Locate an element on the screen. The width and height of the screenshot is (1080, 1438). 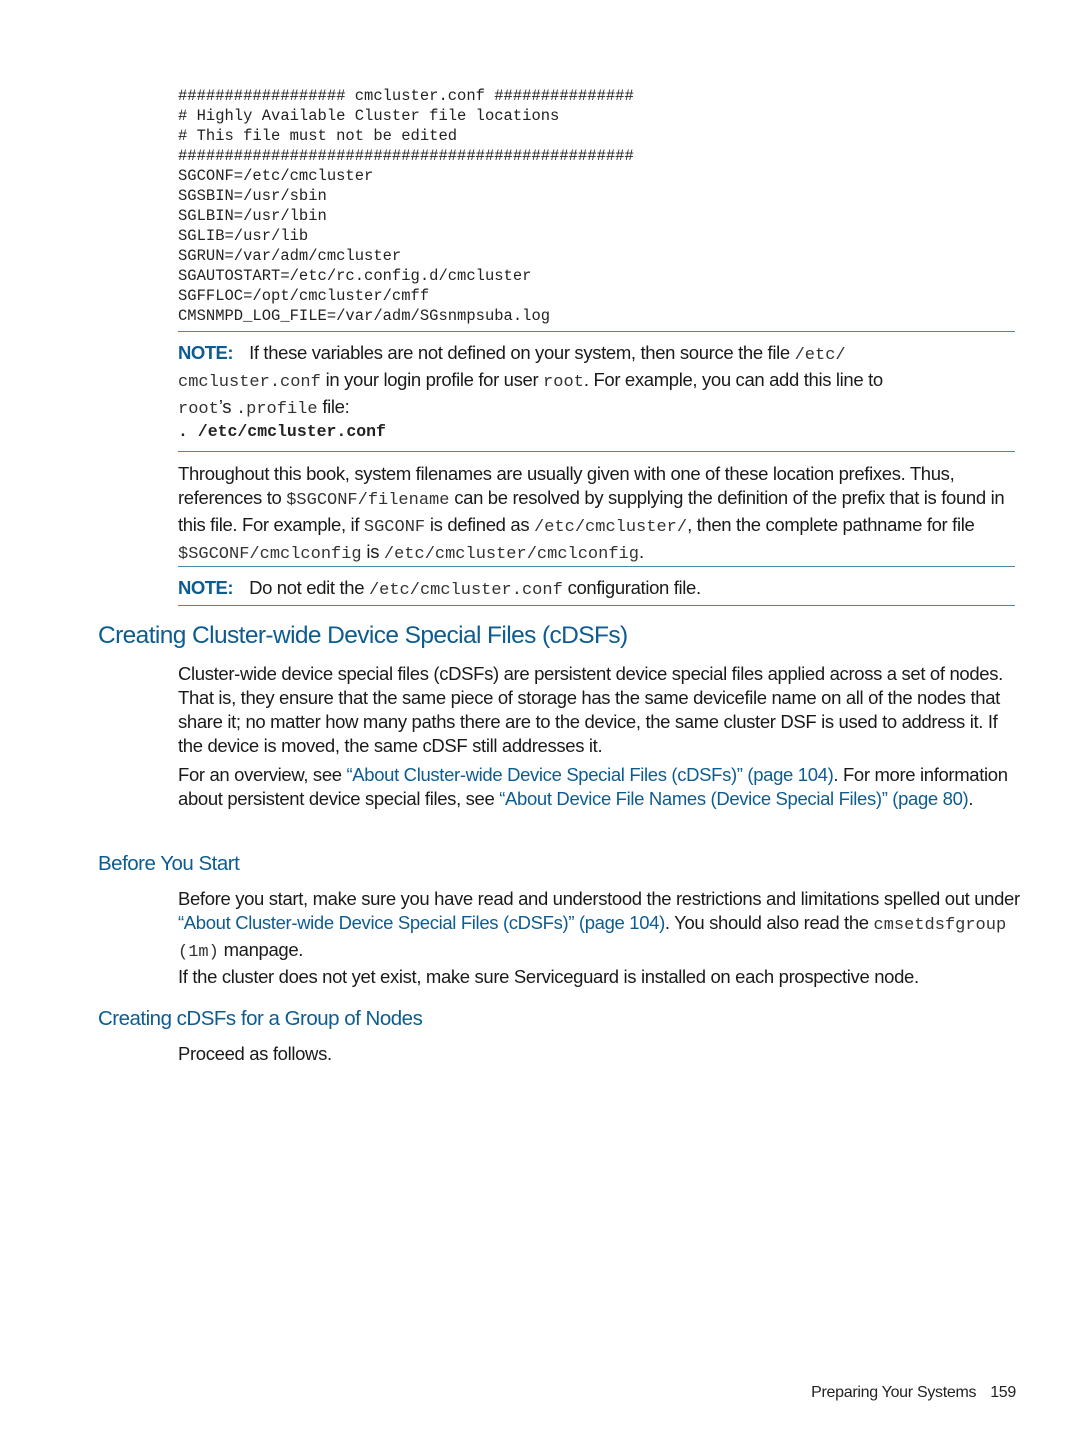
page-number: 159 is located at coordinates (1003, 1392).